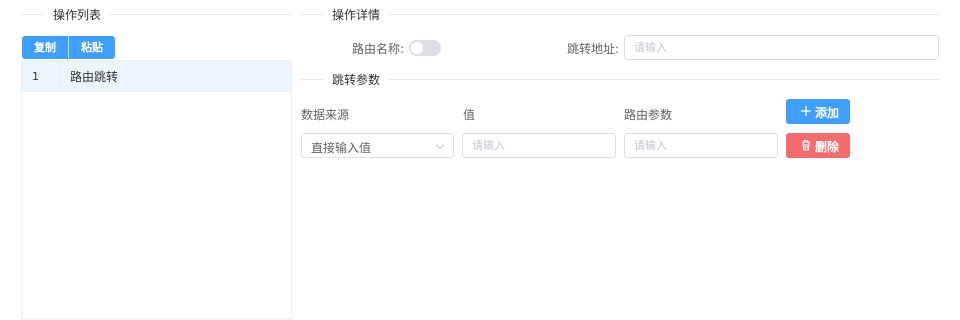 The image size is (960, 320). Describe the element at coordinates (60, 76) in the screenshot. I see `list-item-separator` at that location.